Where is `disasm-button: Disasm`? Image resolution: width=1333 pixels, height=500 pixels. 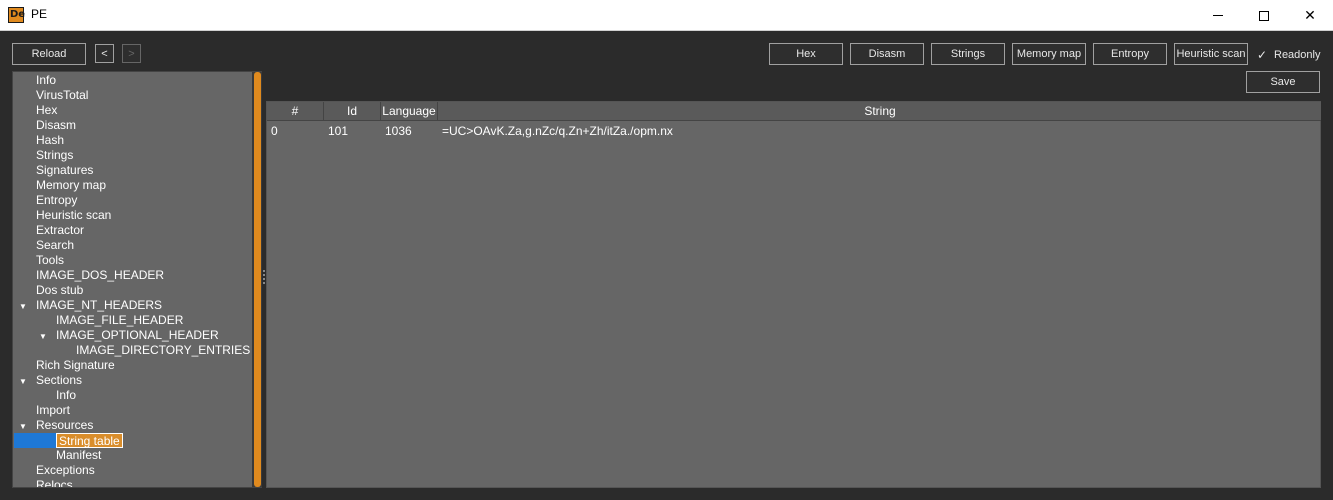 disasm-button: Disasm is located at coordinates (887, 54).